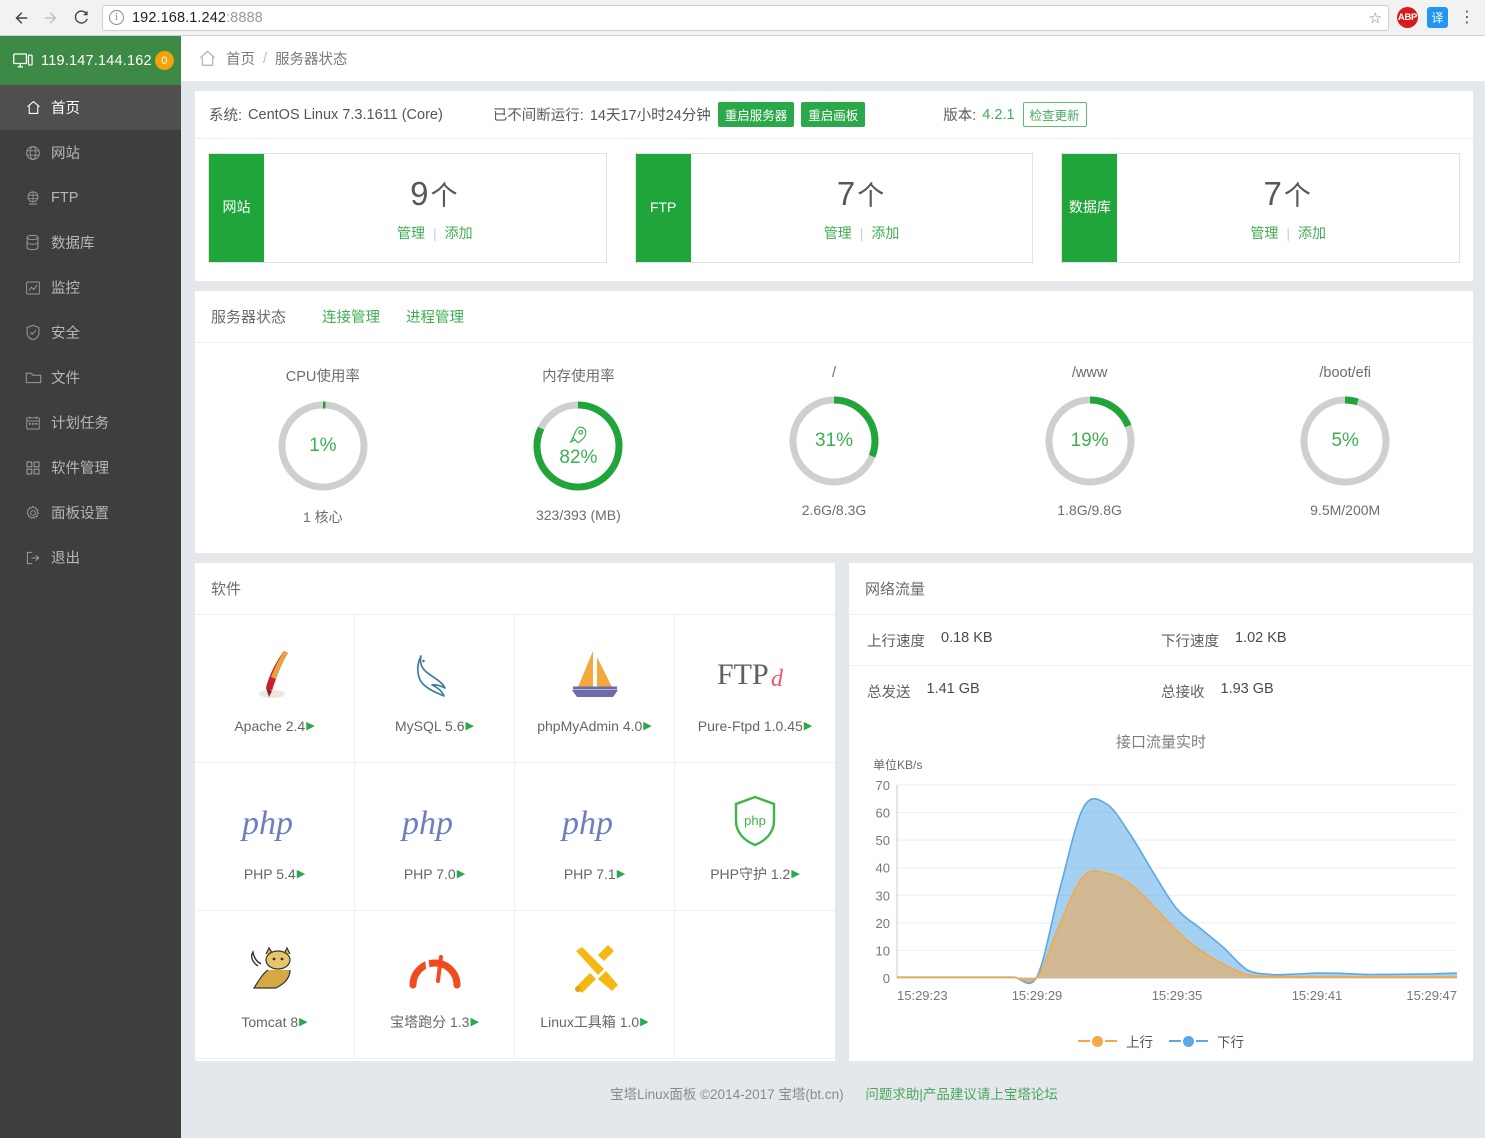 This screenshot has height=1138, width=1485. What do you see at coordinates (1202, 1041) in the screenshot?
I see `legend-swatch` at bounding box center [1202, 1041].